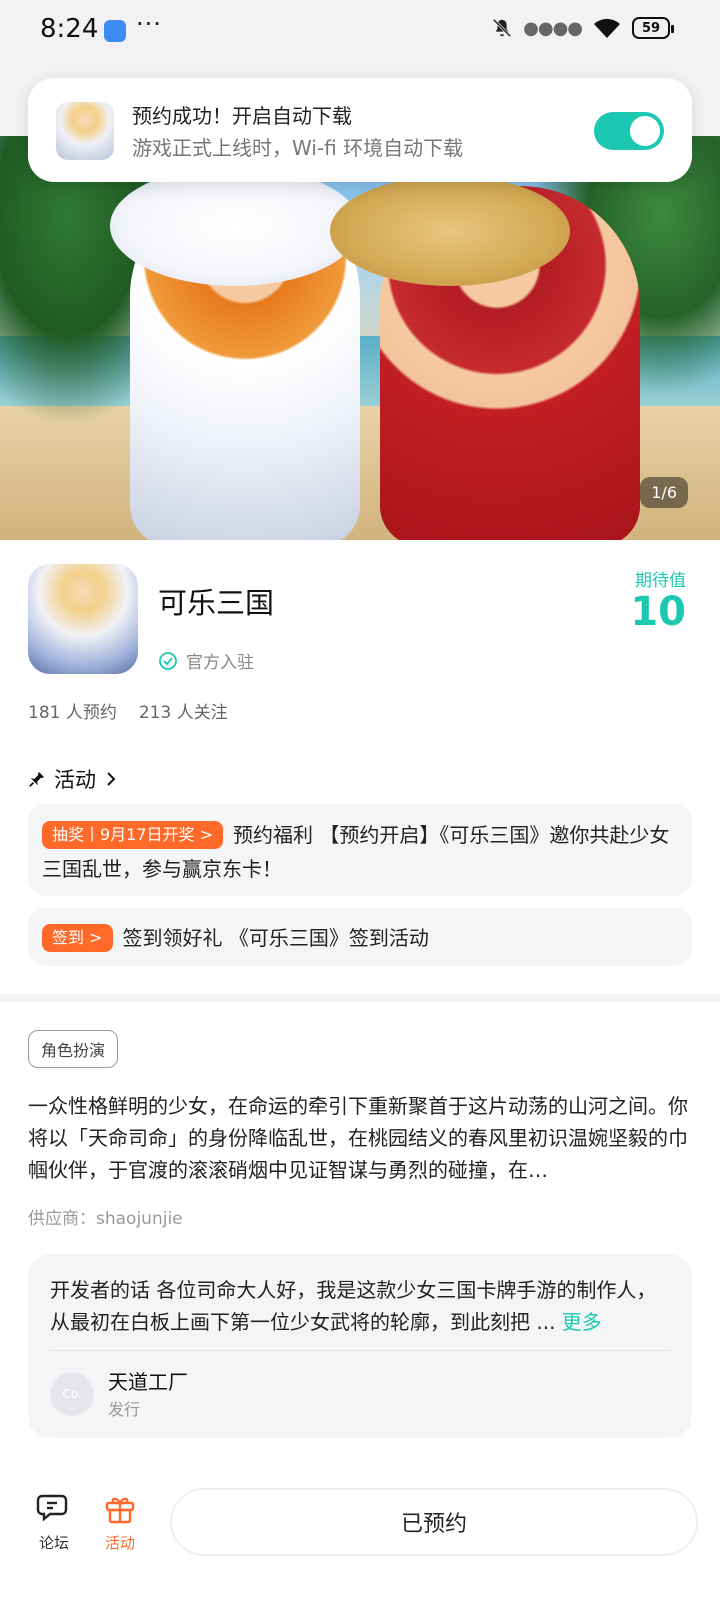  I want to click on chevron-right-icon, so click(111, 779).